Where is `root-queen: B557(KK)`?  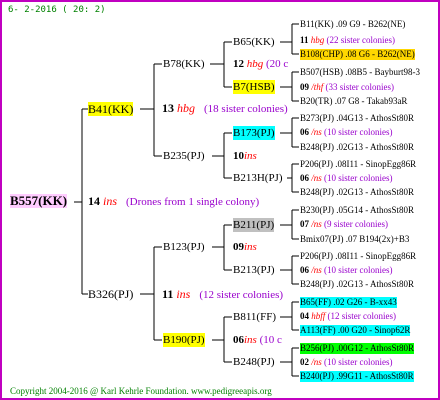
root-queen: B557(KK) is located at coordinates (39, 201).